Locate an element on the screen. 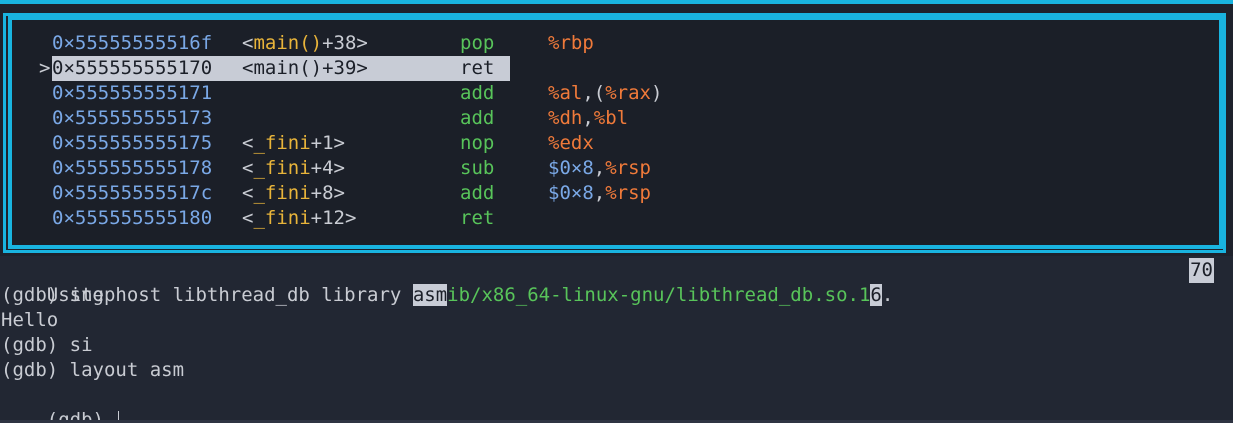 The height and width of the screenshot is (423, 1233). symbol-offset: <_fini+12> is located at coordinates (299, 218).